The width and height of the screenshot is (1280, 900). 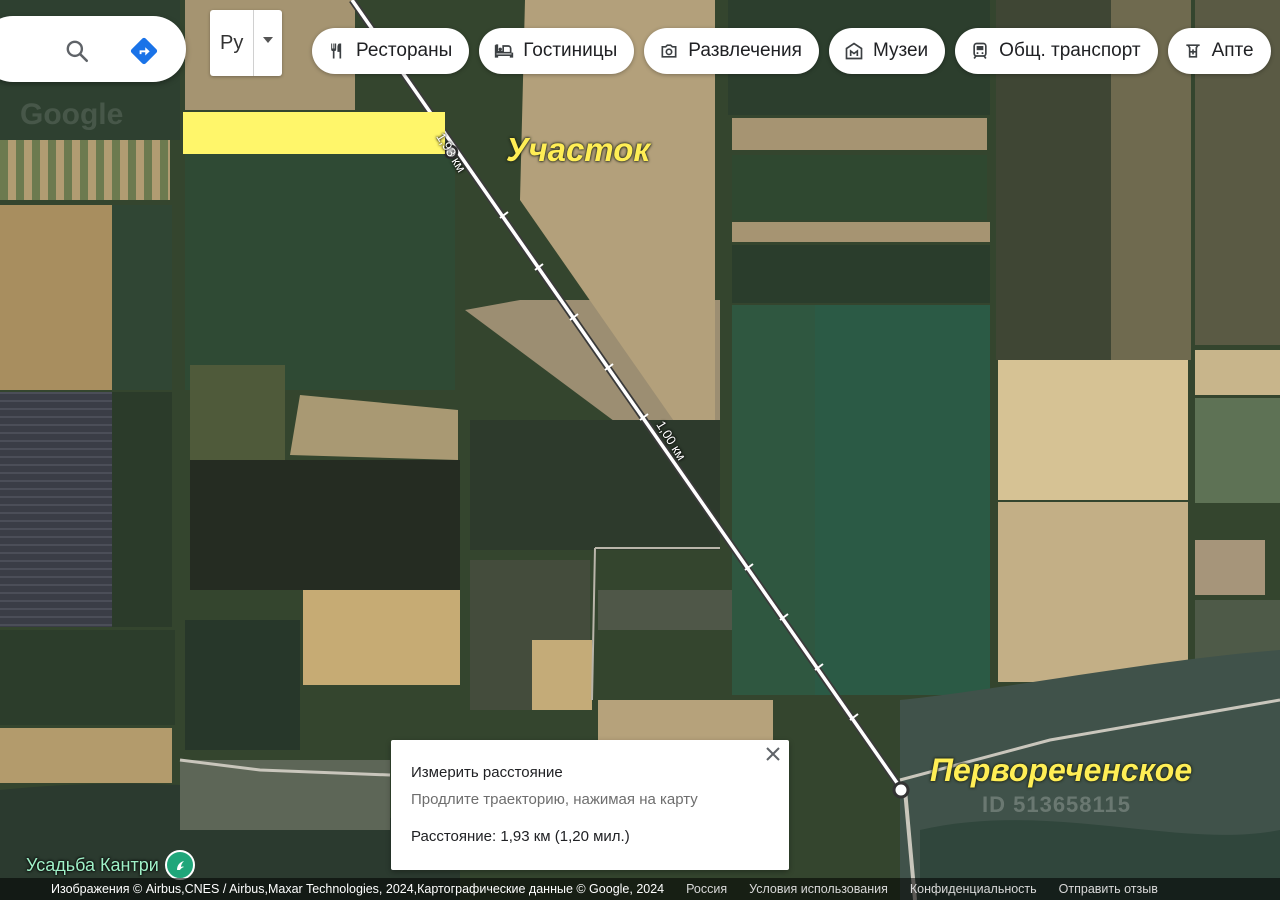 What do you see at coordinates (570, 50) in the screenshot?
I see `chip-label: Гостиницы` at bounding box center [570, 50].